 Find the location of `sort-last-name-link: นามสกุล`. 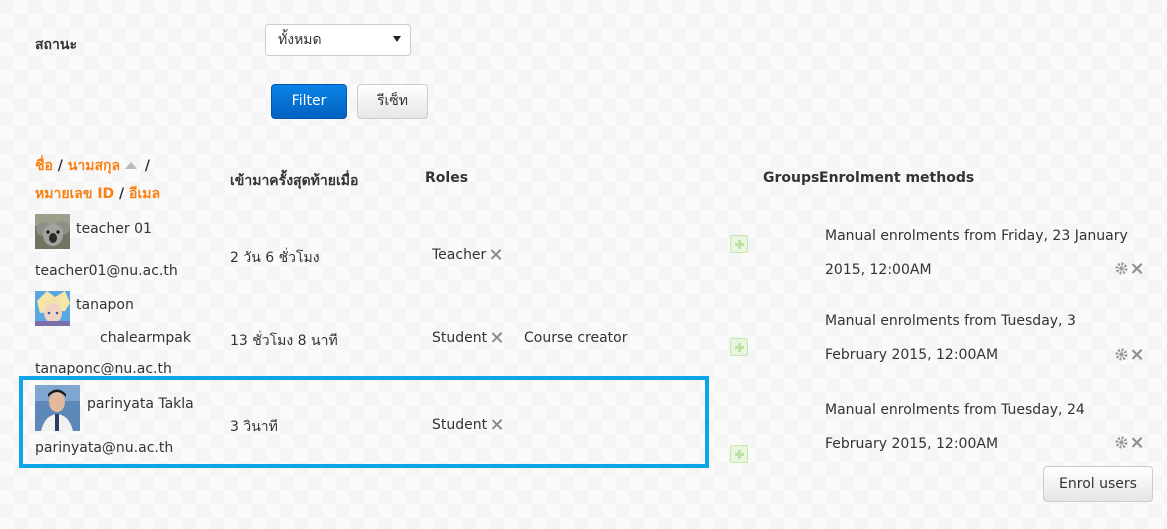

sort-last-name-link: นามสกุล is located at coordinates (94, 166).